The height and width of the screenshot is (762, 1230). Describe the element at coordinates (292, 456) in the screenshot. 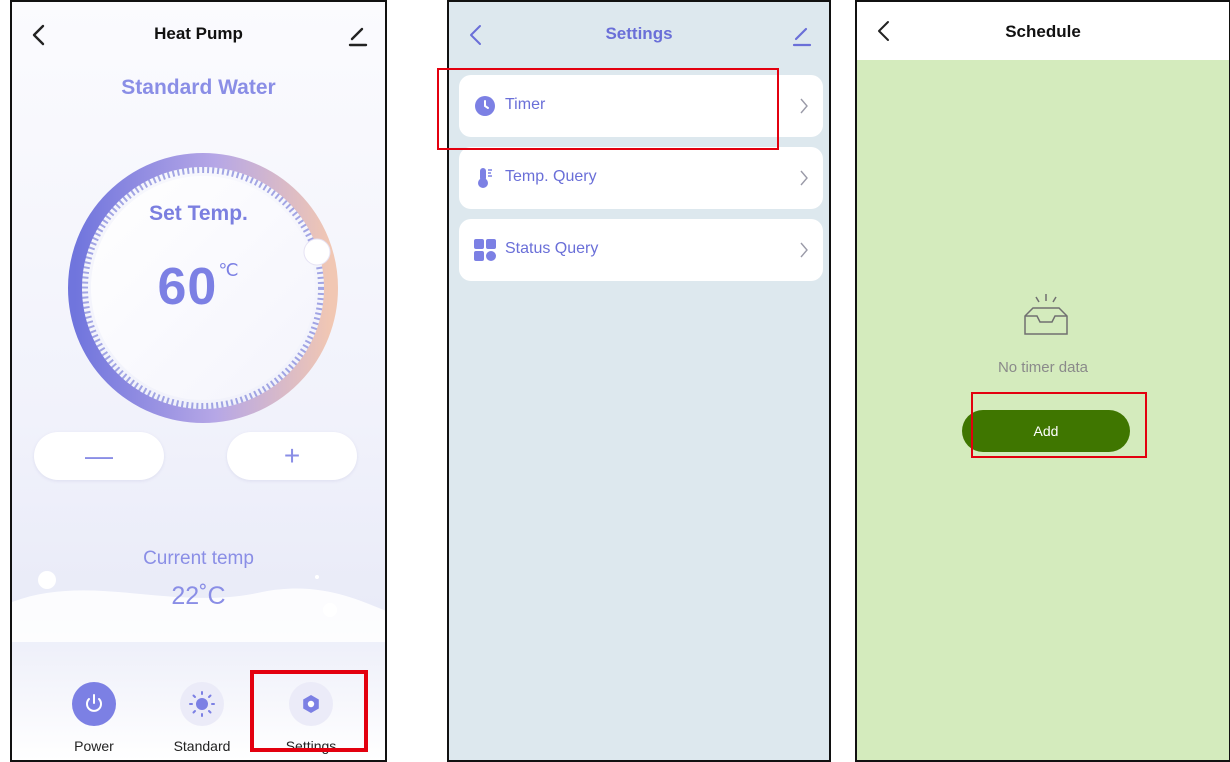

I see `increase-button: +` at that location.